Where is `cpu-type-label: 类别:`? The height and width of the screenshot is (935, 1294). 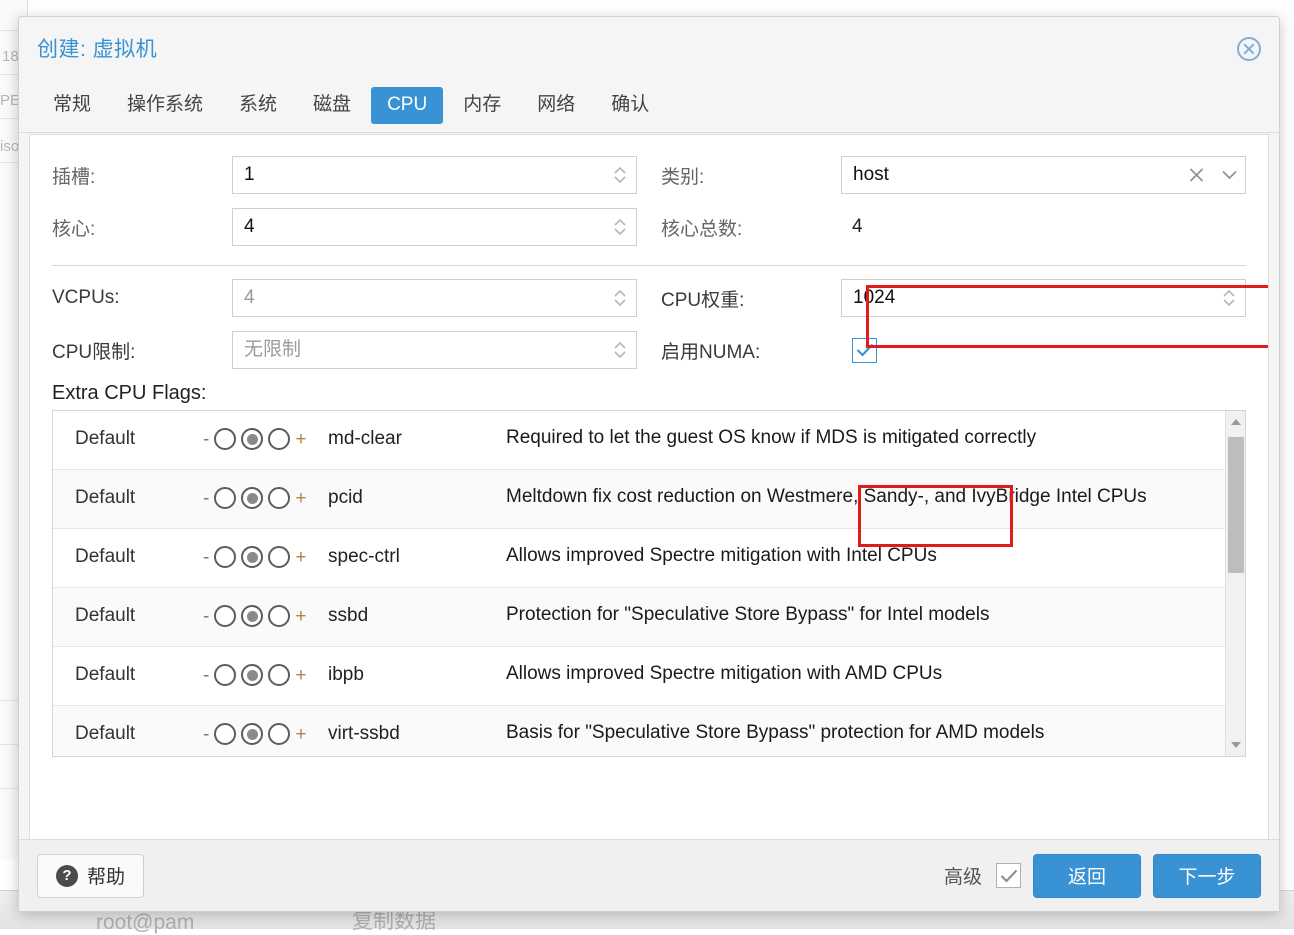
cpu-type-label: 类别: is located at coordinates (751, 175).